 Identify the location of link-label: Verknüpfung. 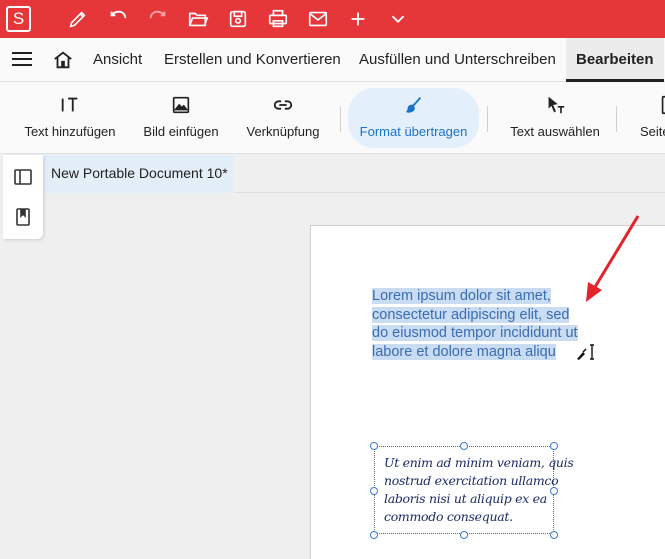
(283, 131).